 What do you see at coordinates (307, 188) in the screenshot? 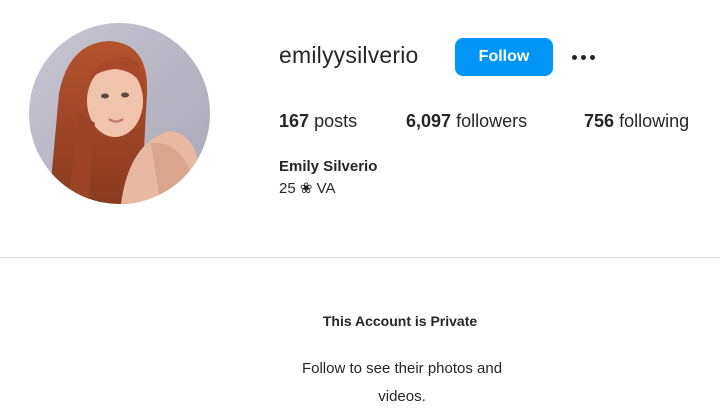
I see `profile-bio: 25 ❀ VA` at bounding box center [307, 188].